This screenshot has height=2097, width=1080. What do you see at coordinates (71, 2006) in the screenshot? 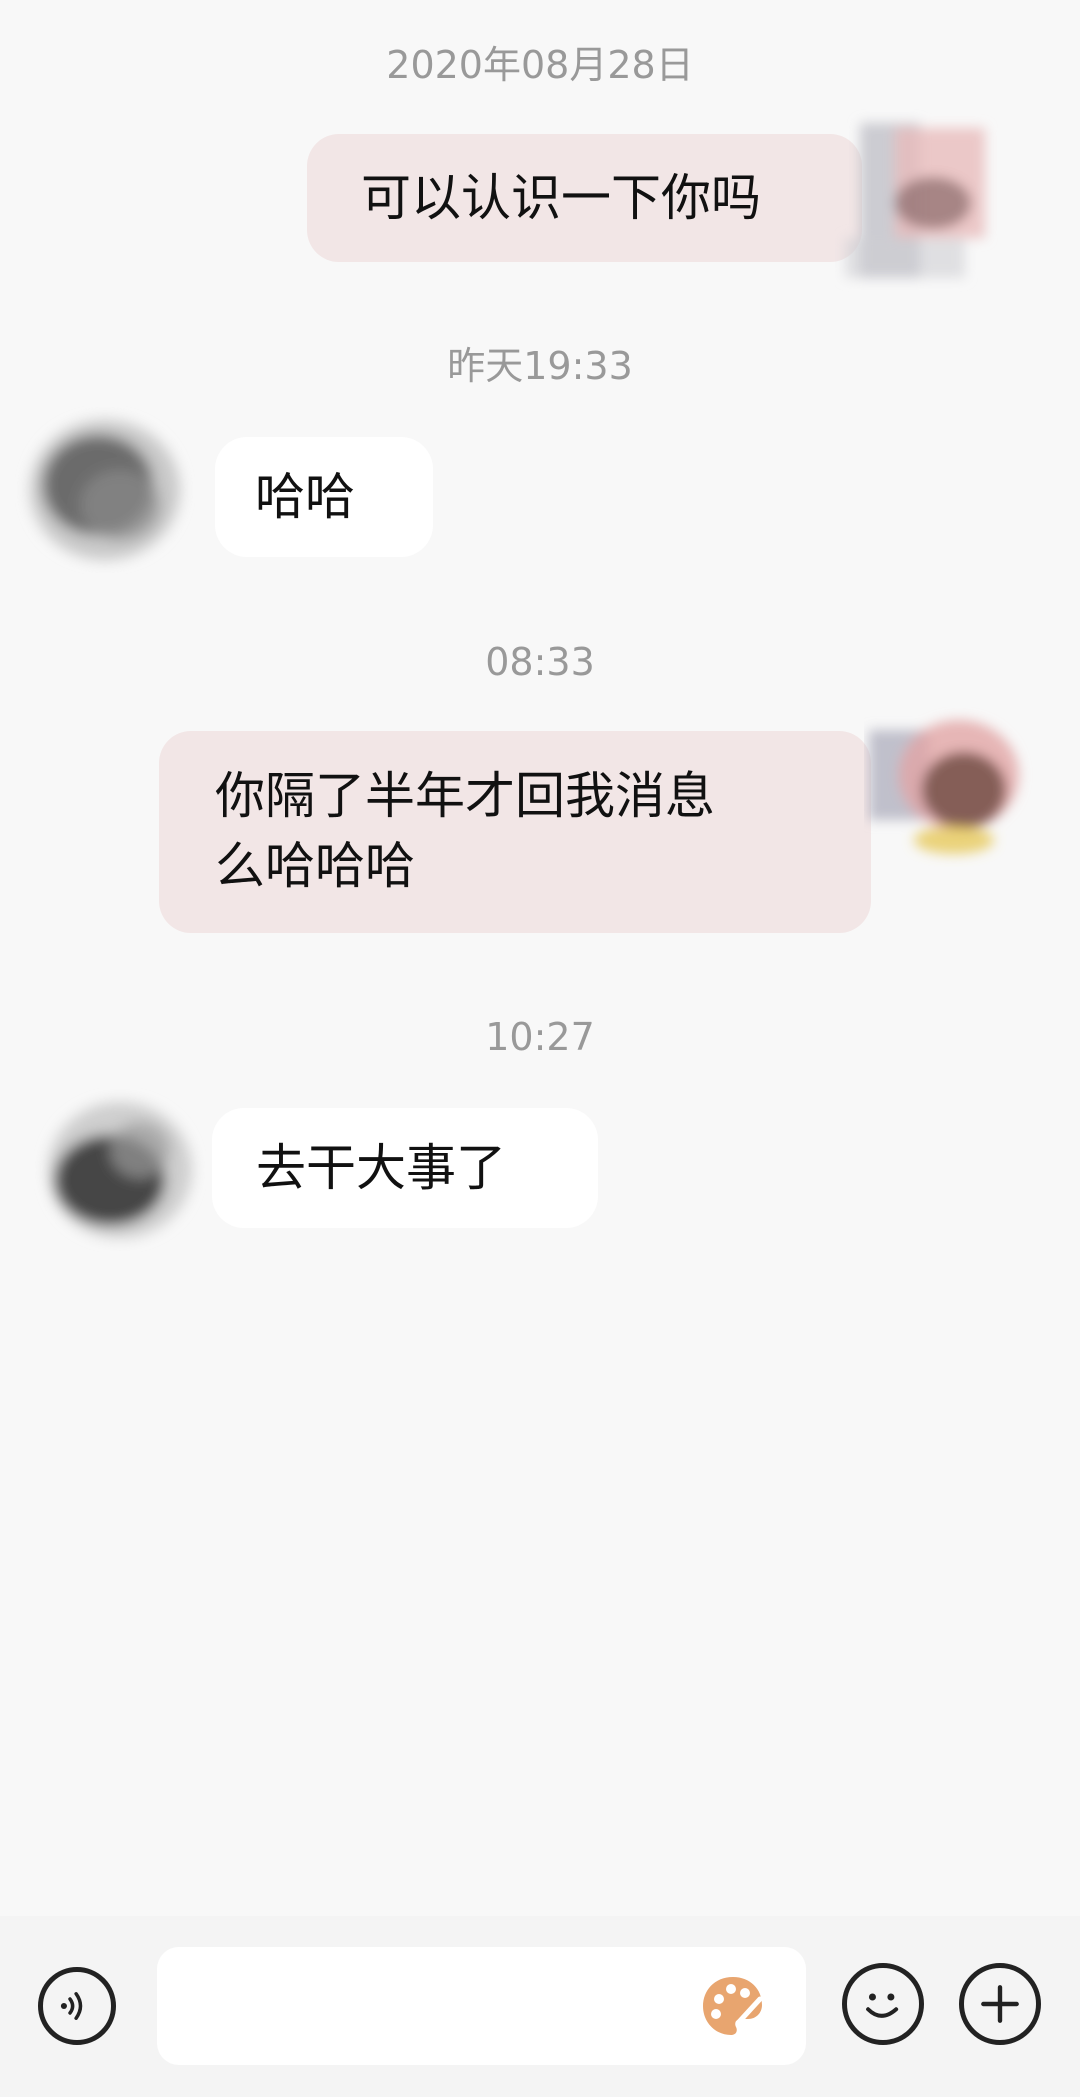
I see `voice-icon` at bounding box center [71, 2006].